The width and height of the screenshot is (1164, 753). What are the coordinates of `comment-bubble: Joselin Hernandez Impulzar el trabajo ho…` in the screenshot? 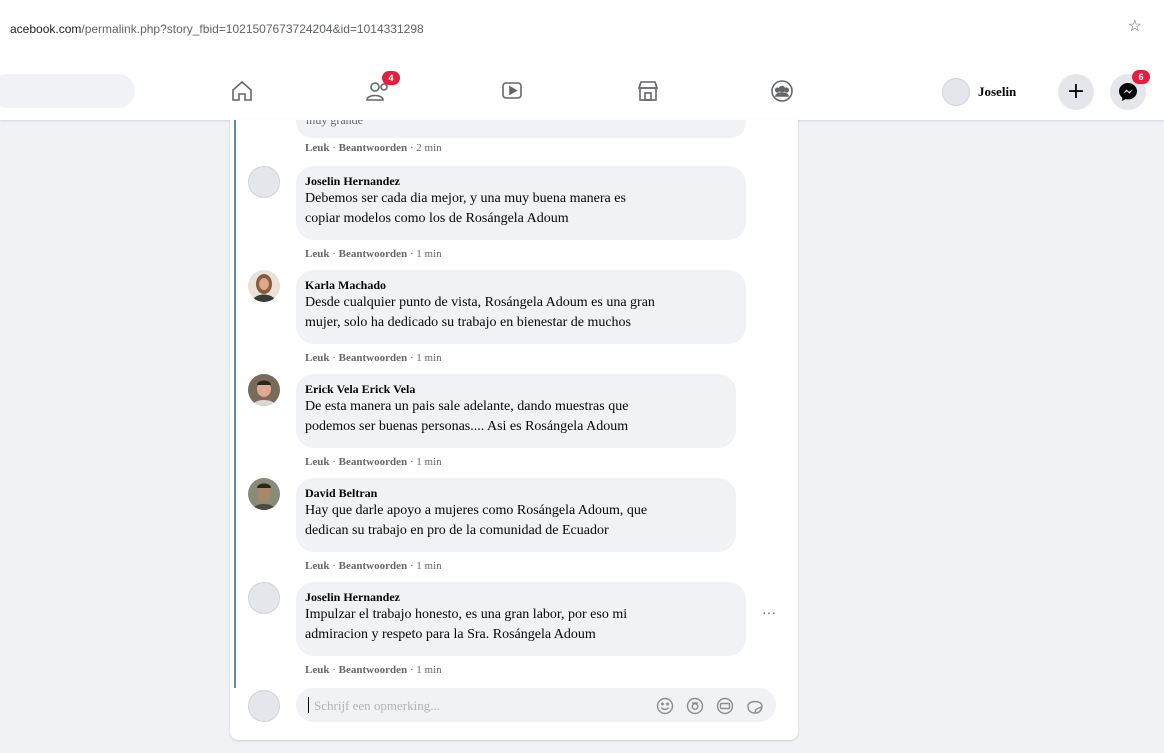 It's located at (521, 619).